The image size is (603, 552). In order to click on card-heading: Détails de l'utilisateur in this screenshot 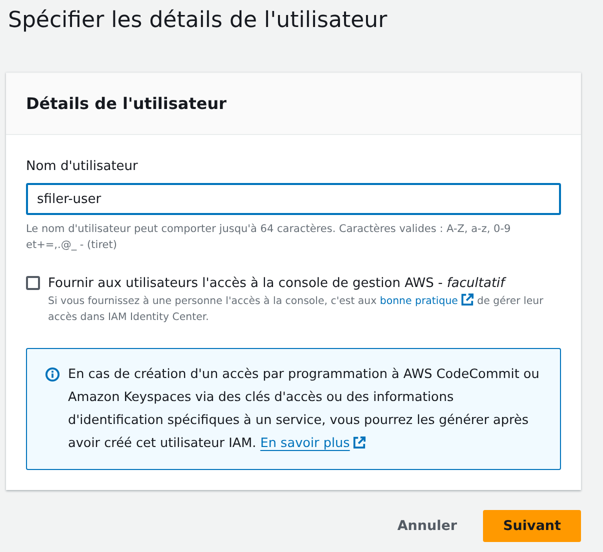, I will do `click(126, 103)`.